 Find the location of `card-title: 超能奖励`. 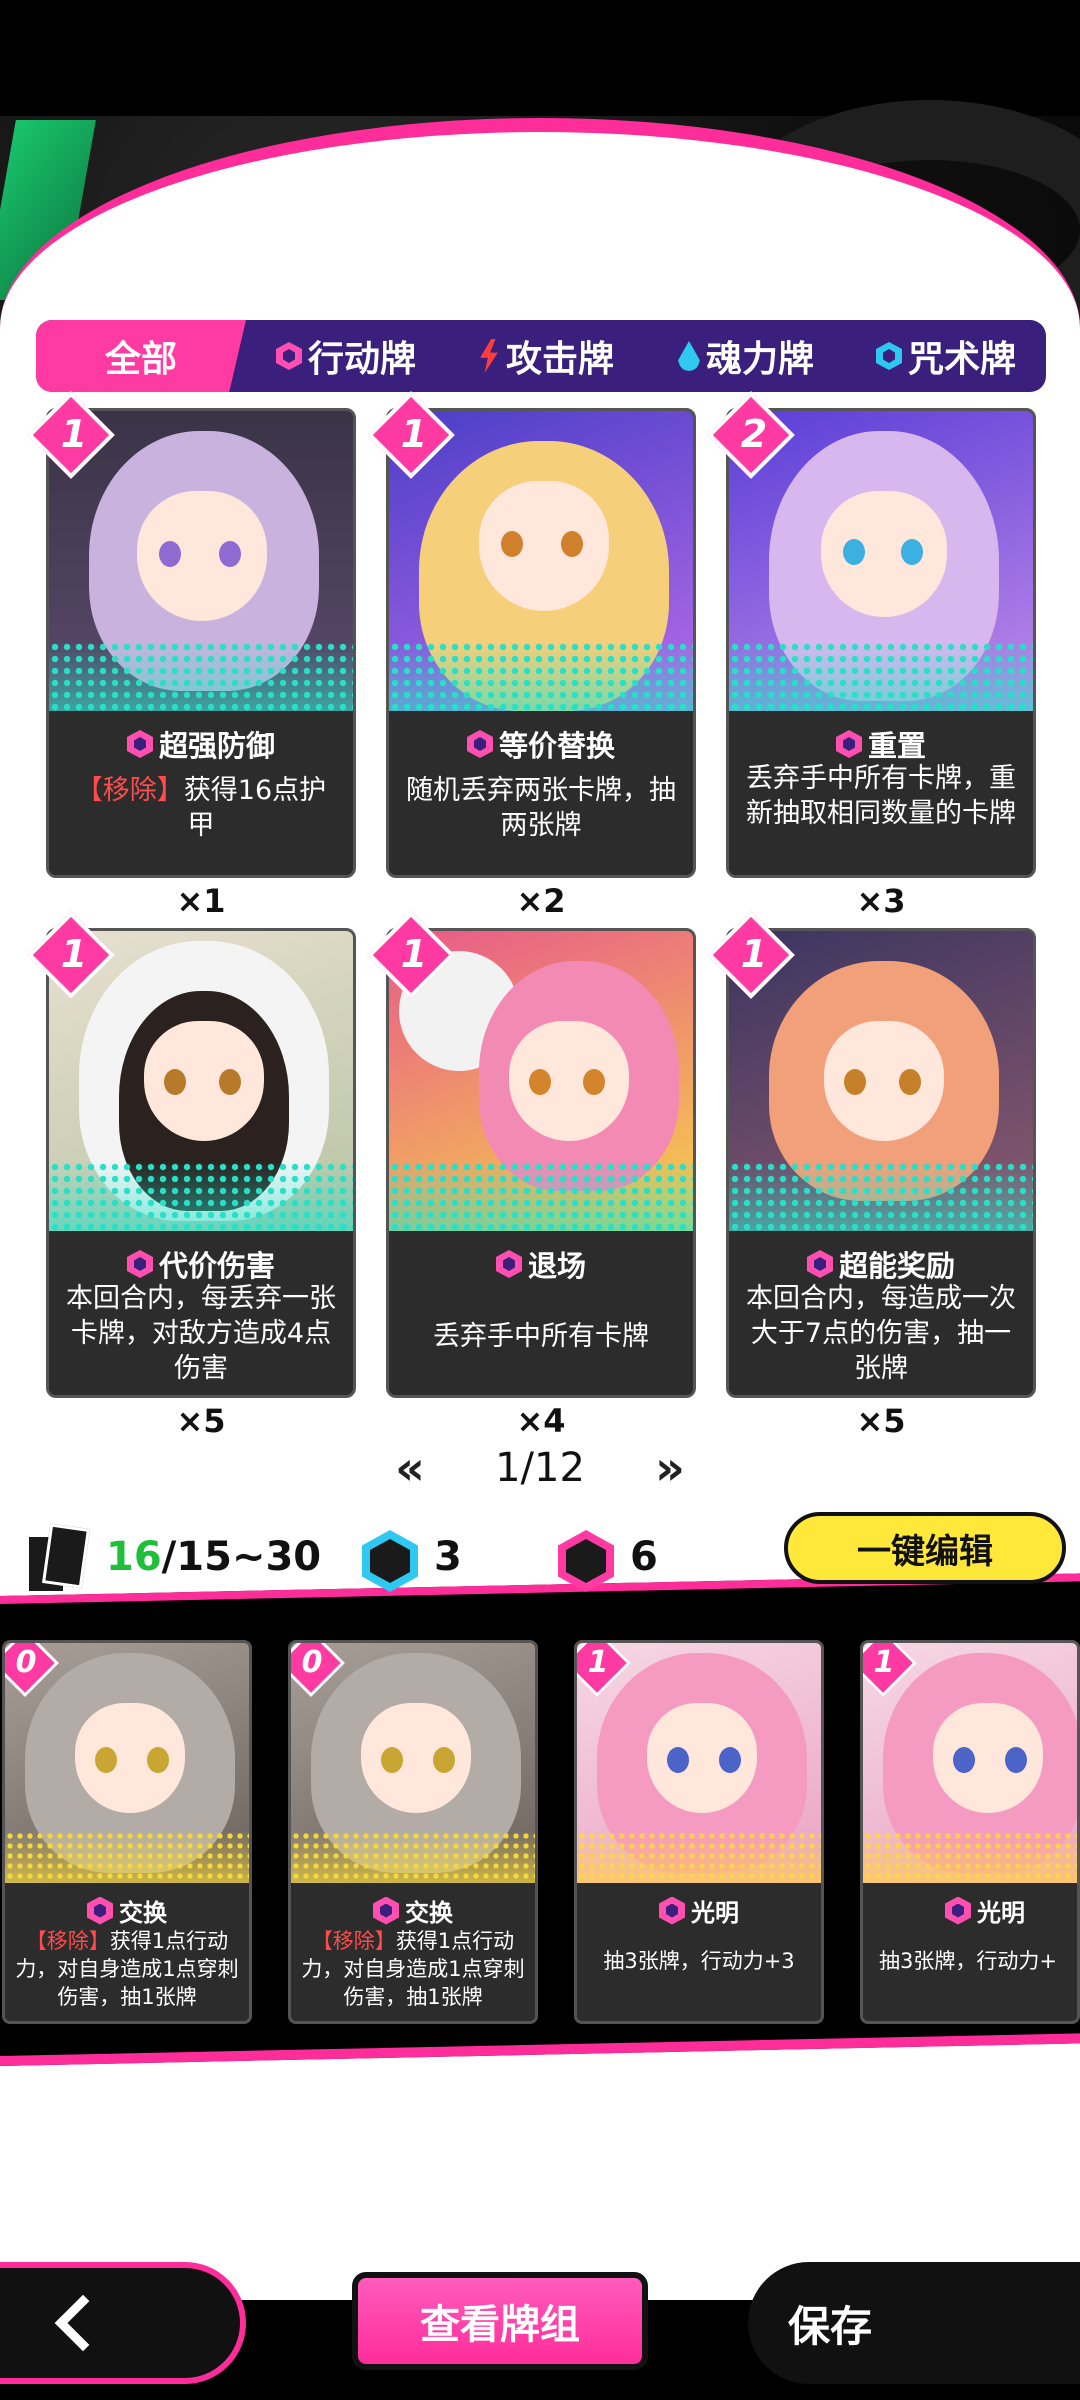

card-title: 超能奖励 is located at coordinates (881, 1264).